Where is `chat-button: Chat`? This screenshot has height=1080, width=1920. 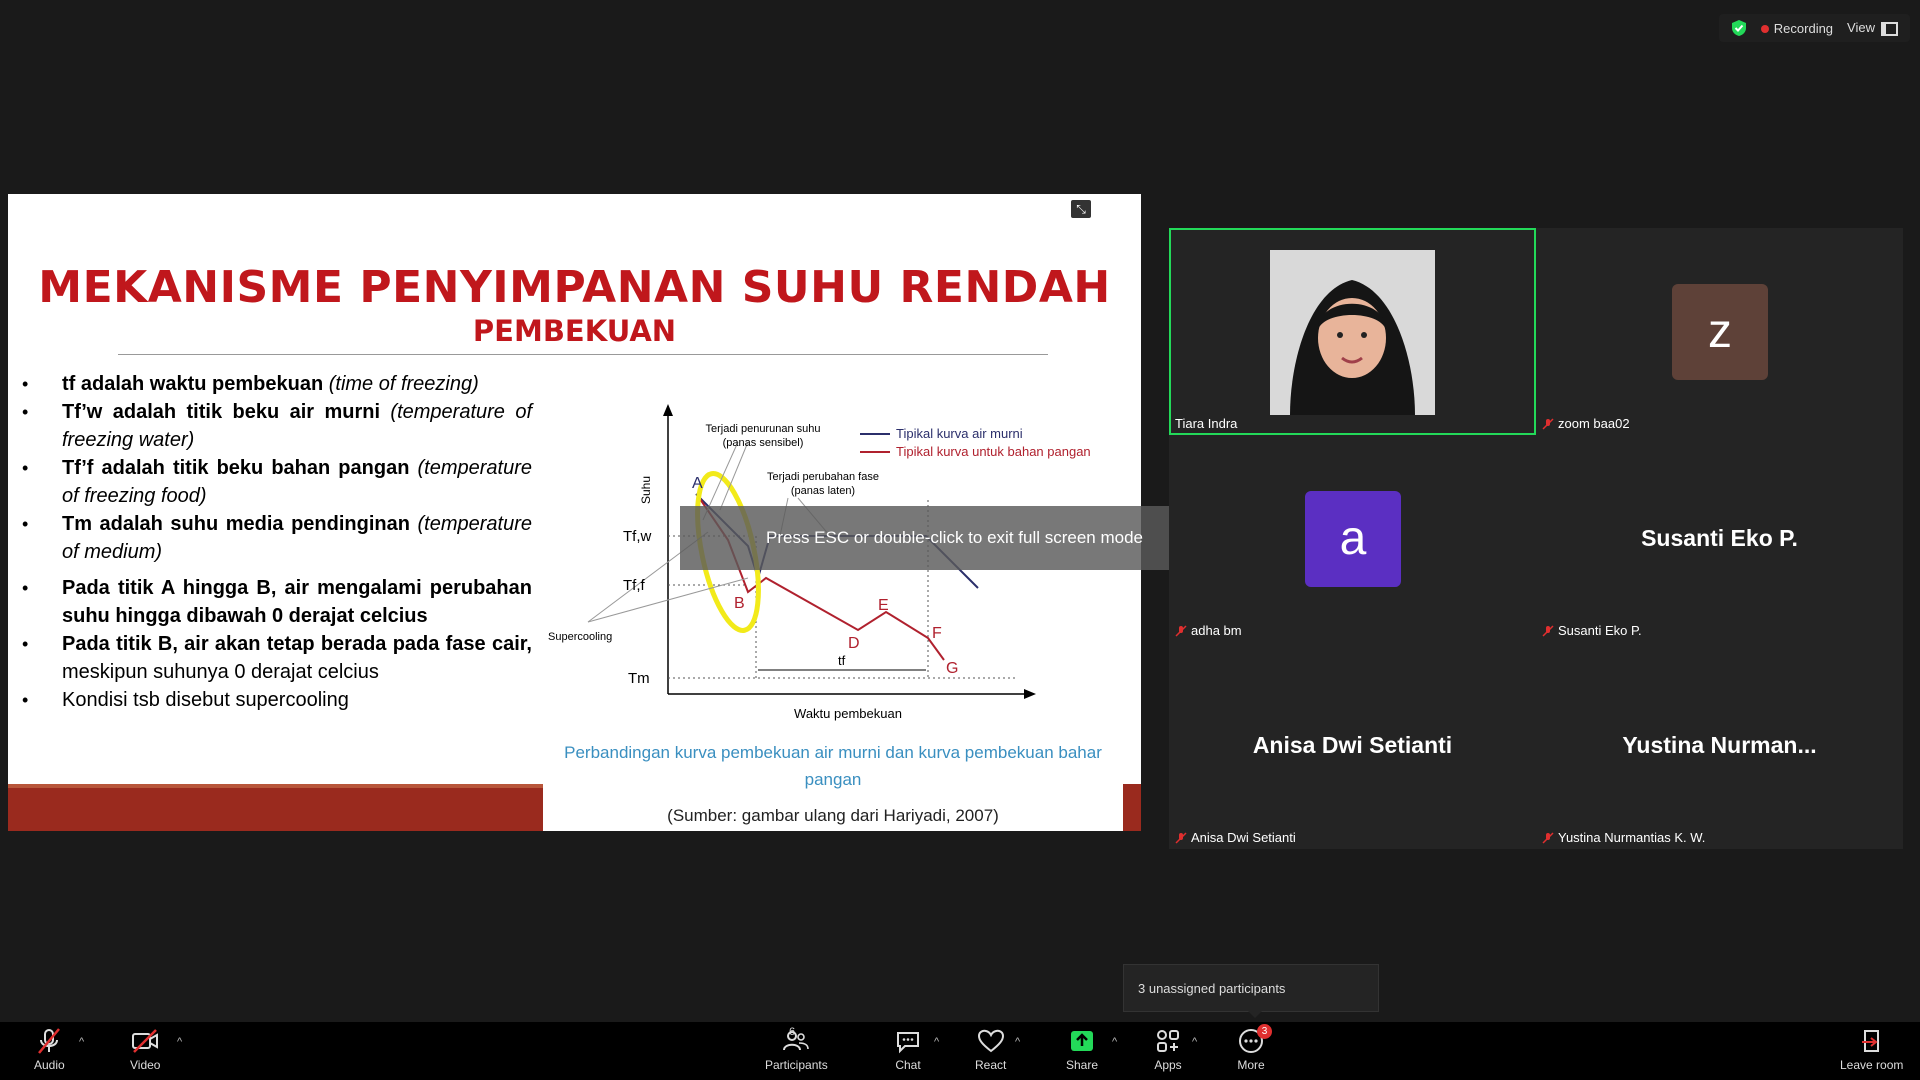
chat-button: Chat is located at coordinates (908, 1049).